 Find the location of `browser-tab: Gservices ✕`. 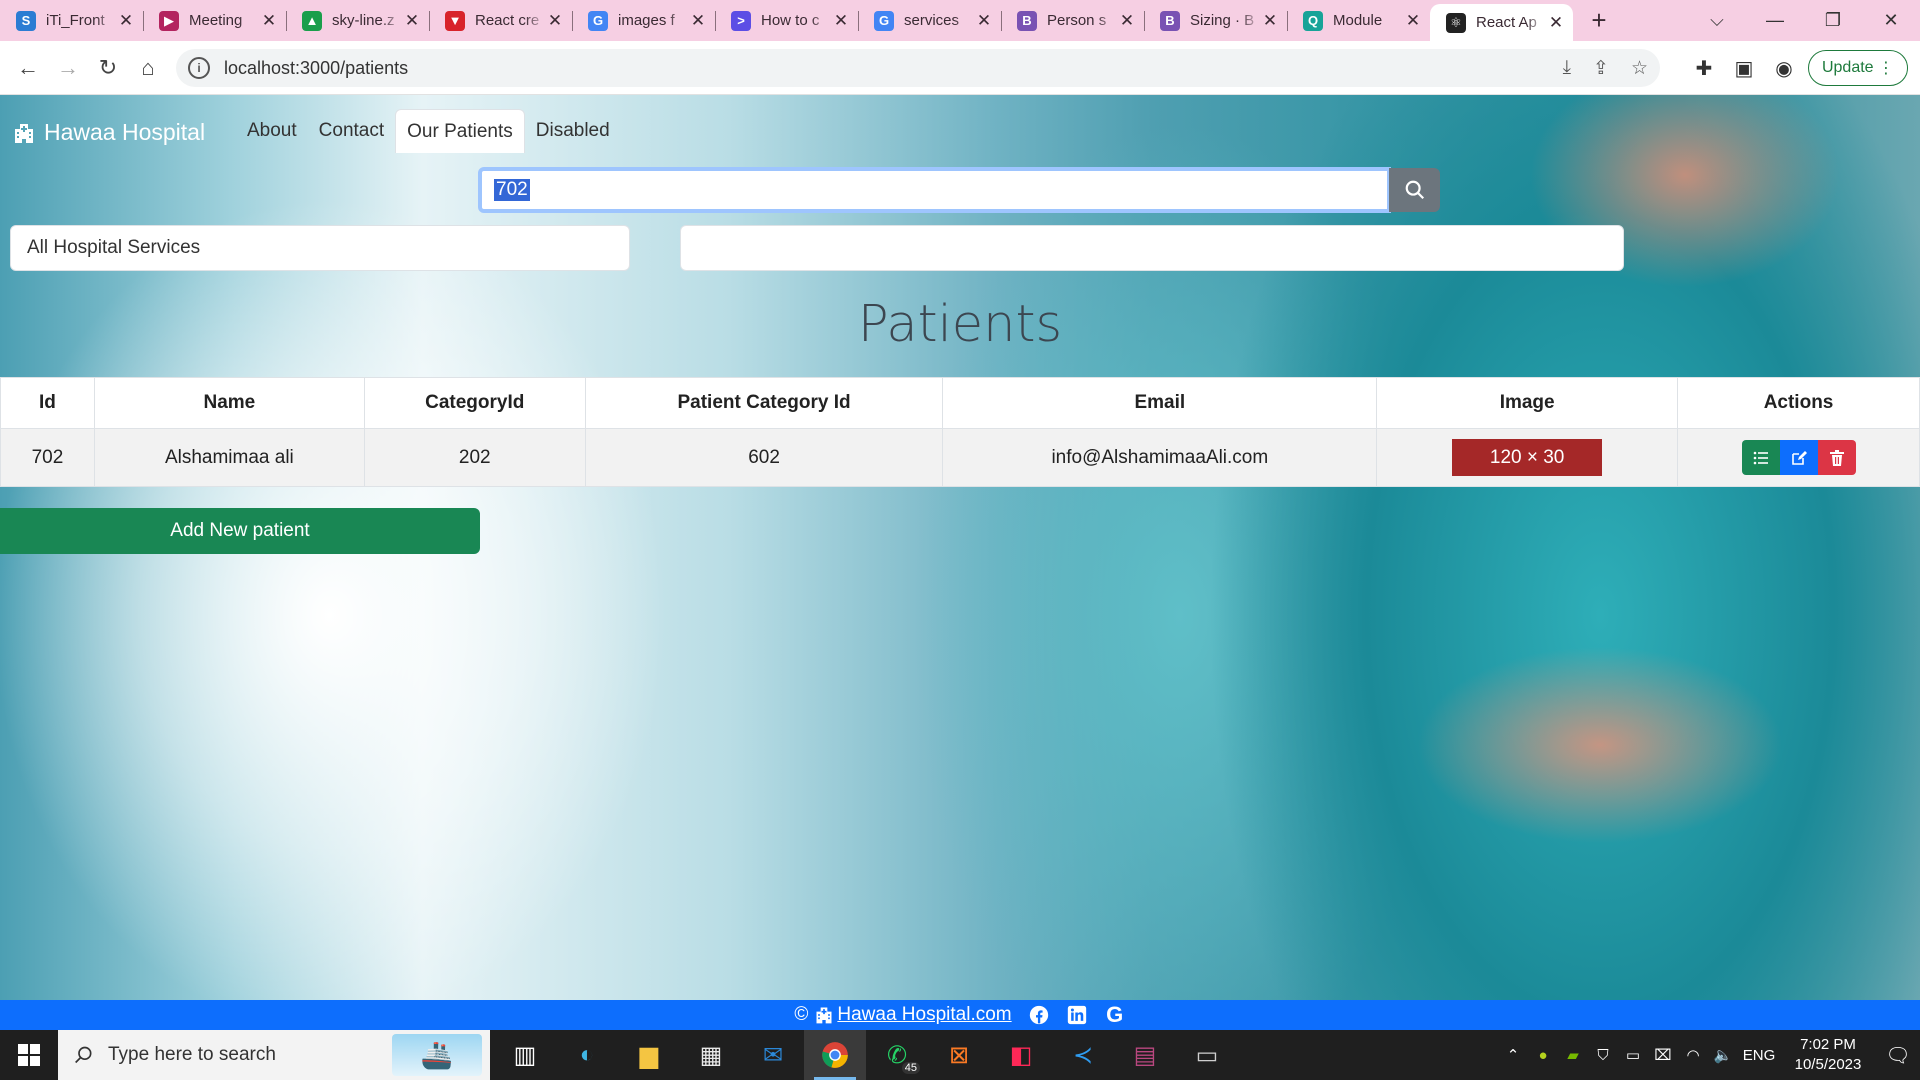

browser-tab: Gservices ✕ is located at coordinates (929, 20).